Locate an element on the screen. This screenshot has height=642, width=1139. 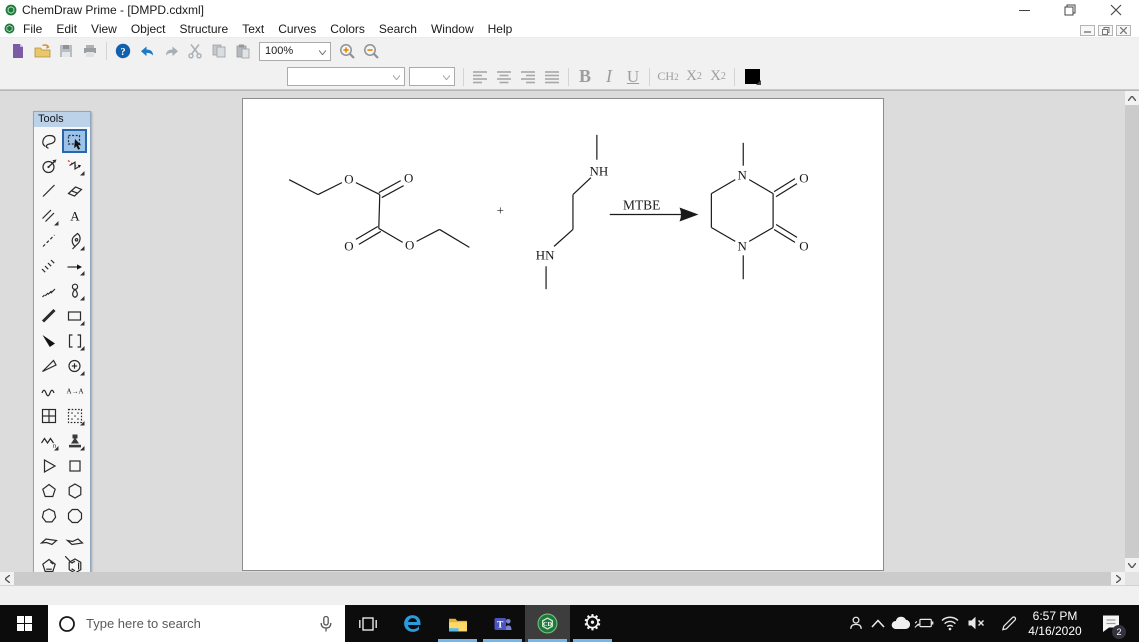
hashed-wedge-bond-tool-button is located at coordinates (48, 291).